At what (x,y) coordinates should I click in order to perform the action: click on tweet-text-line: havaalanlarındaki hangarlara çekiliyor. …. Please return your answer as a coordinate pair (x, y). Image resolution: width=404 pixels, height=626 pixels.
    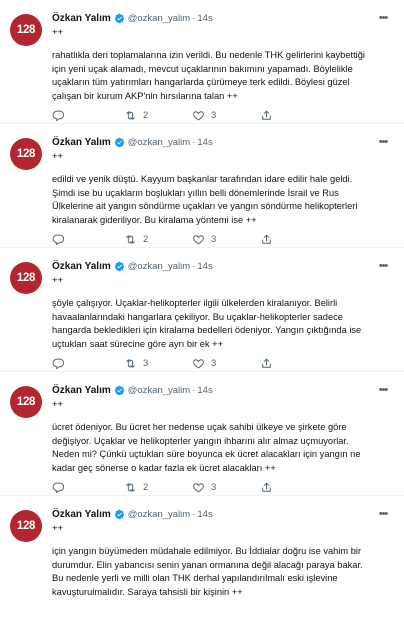
    Looking at the image, I should click on (197, 316).